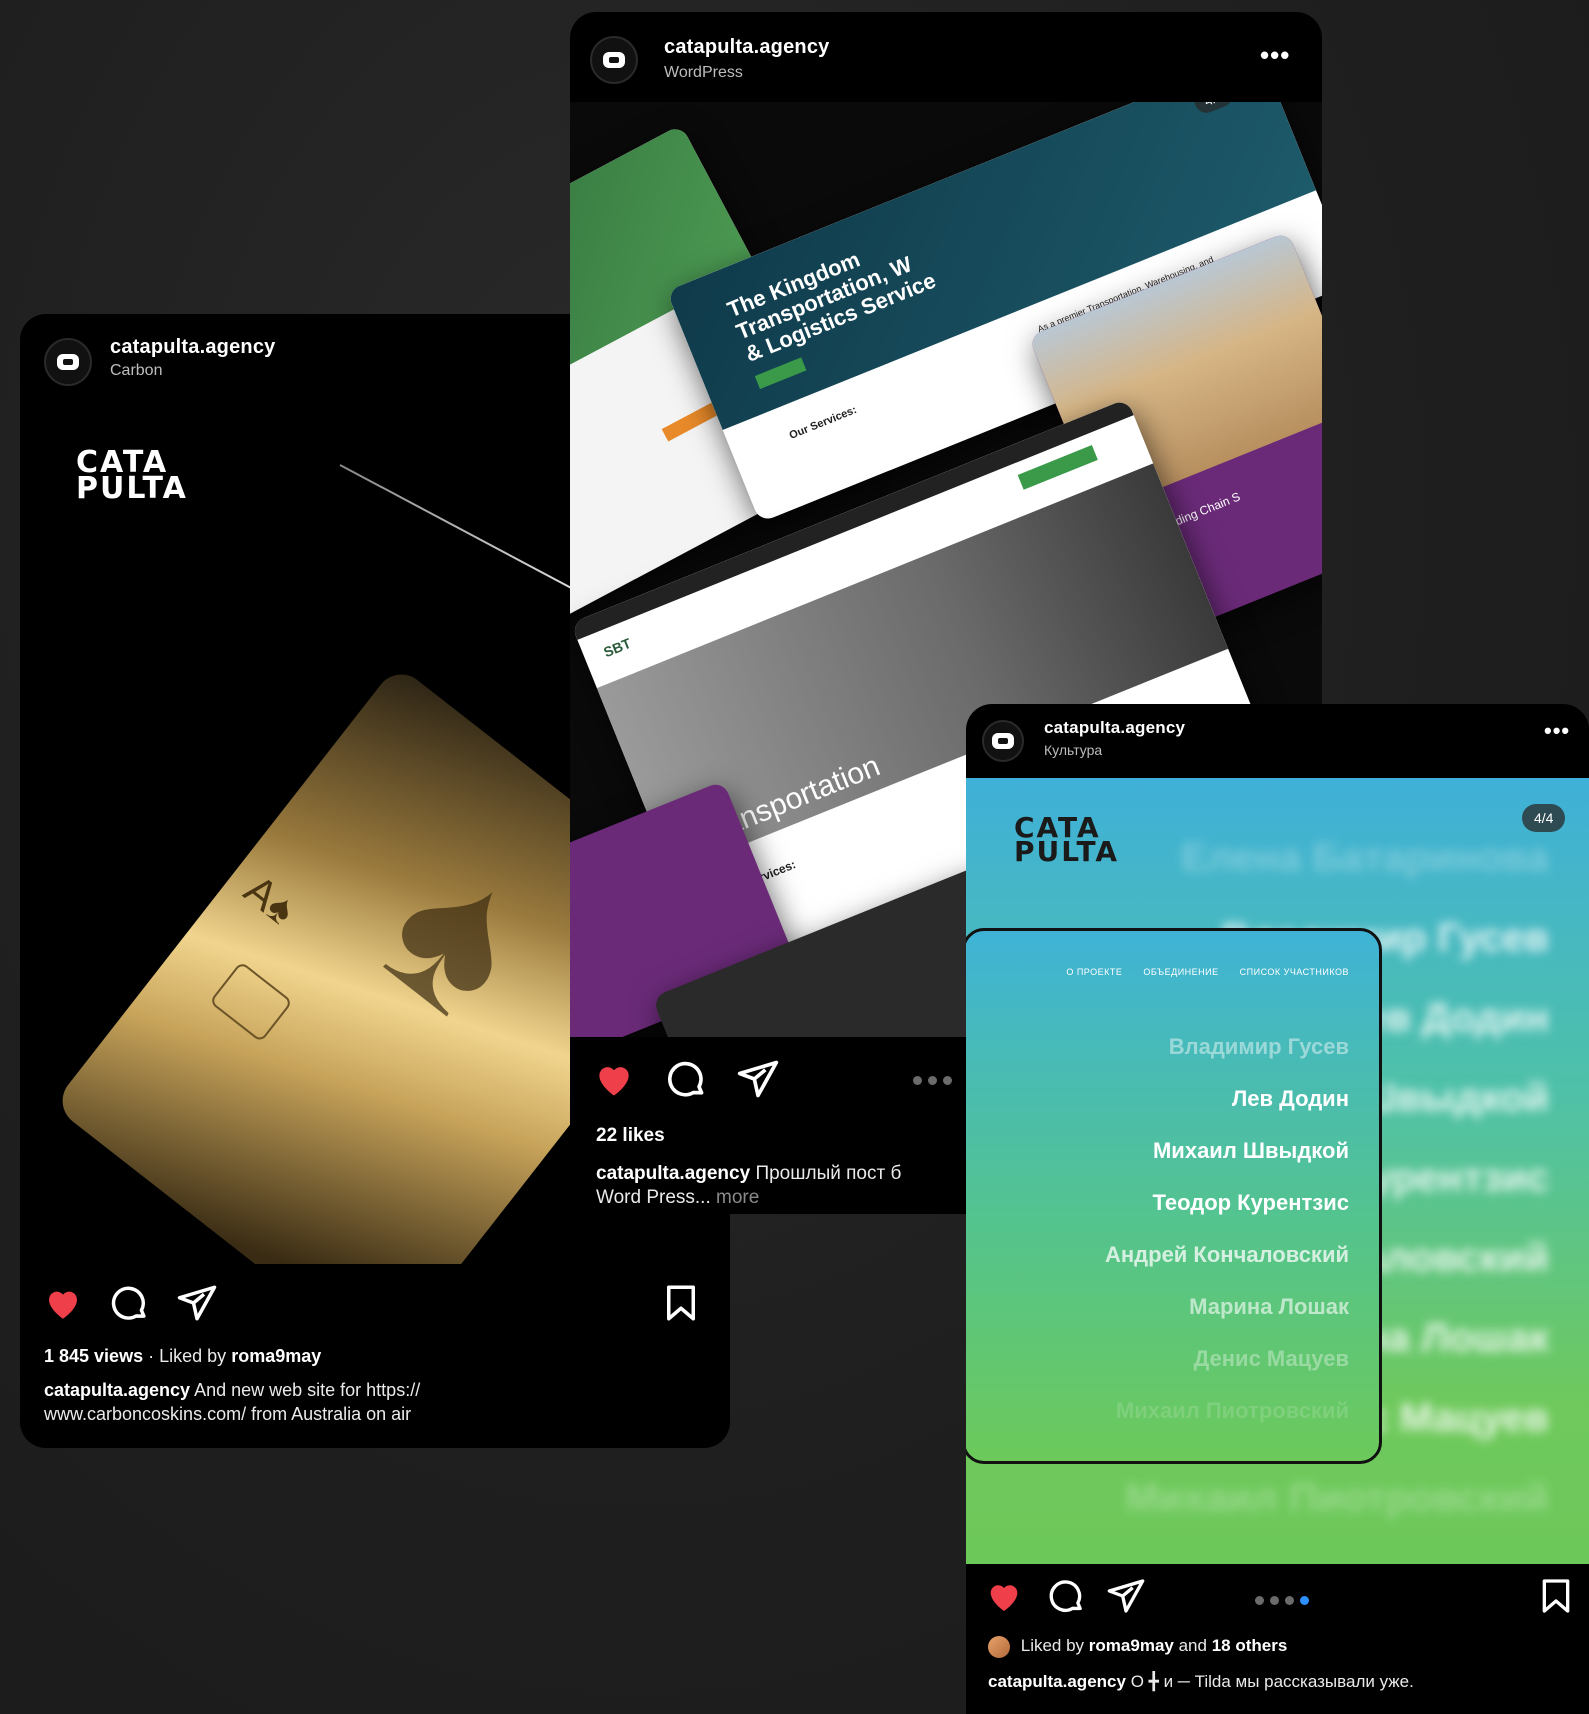 Image resolution: width=1589 pixels, height=1714 pixels. Describe the element at coordinates (823, 422) in the screenshot. I see `our-services-label: Our Services:` at that location.